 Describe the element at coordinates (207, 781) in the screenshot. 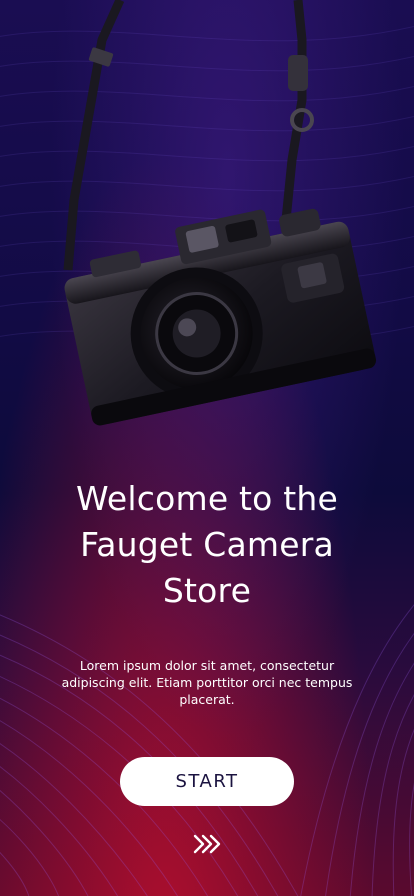

I see `start-button: START` at that location.